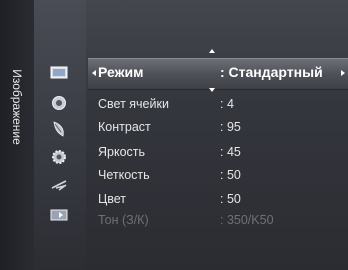 The height and width of the screenshot is (270, 348). Describe the element at coordinates (94, 73) in the screenshot. I see `arrow-left-icon` at that location.